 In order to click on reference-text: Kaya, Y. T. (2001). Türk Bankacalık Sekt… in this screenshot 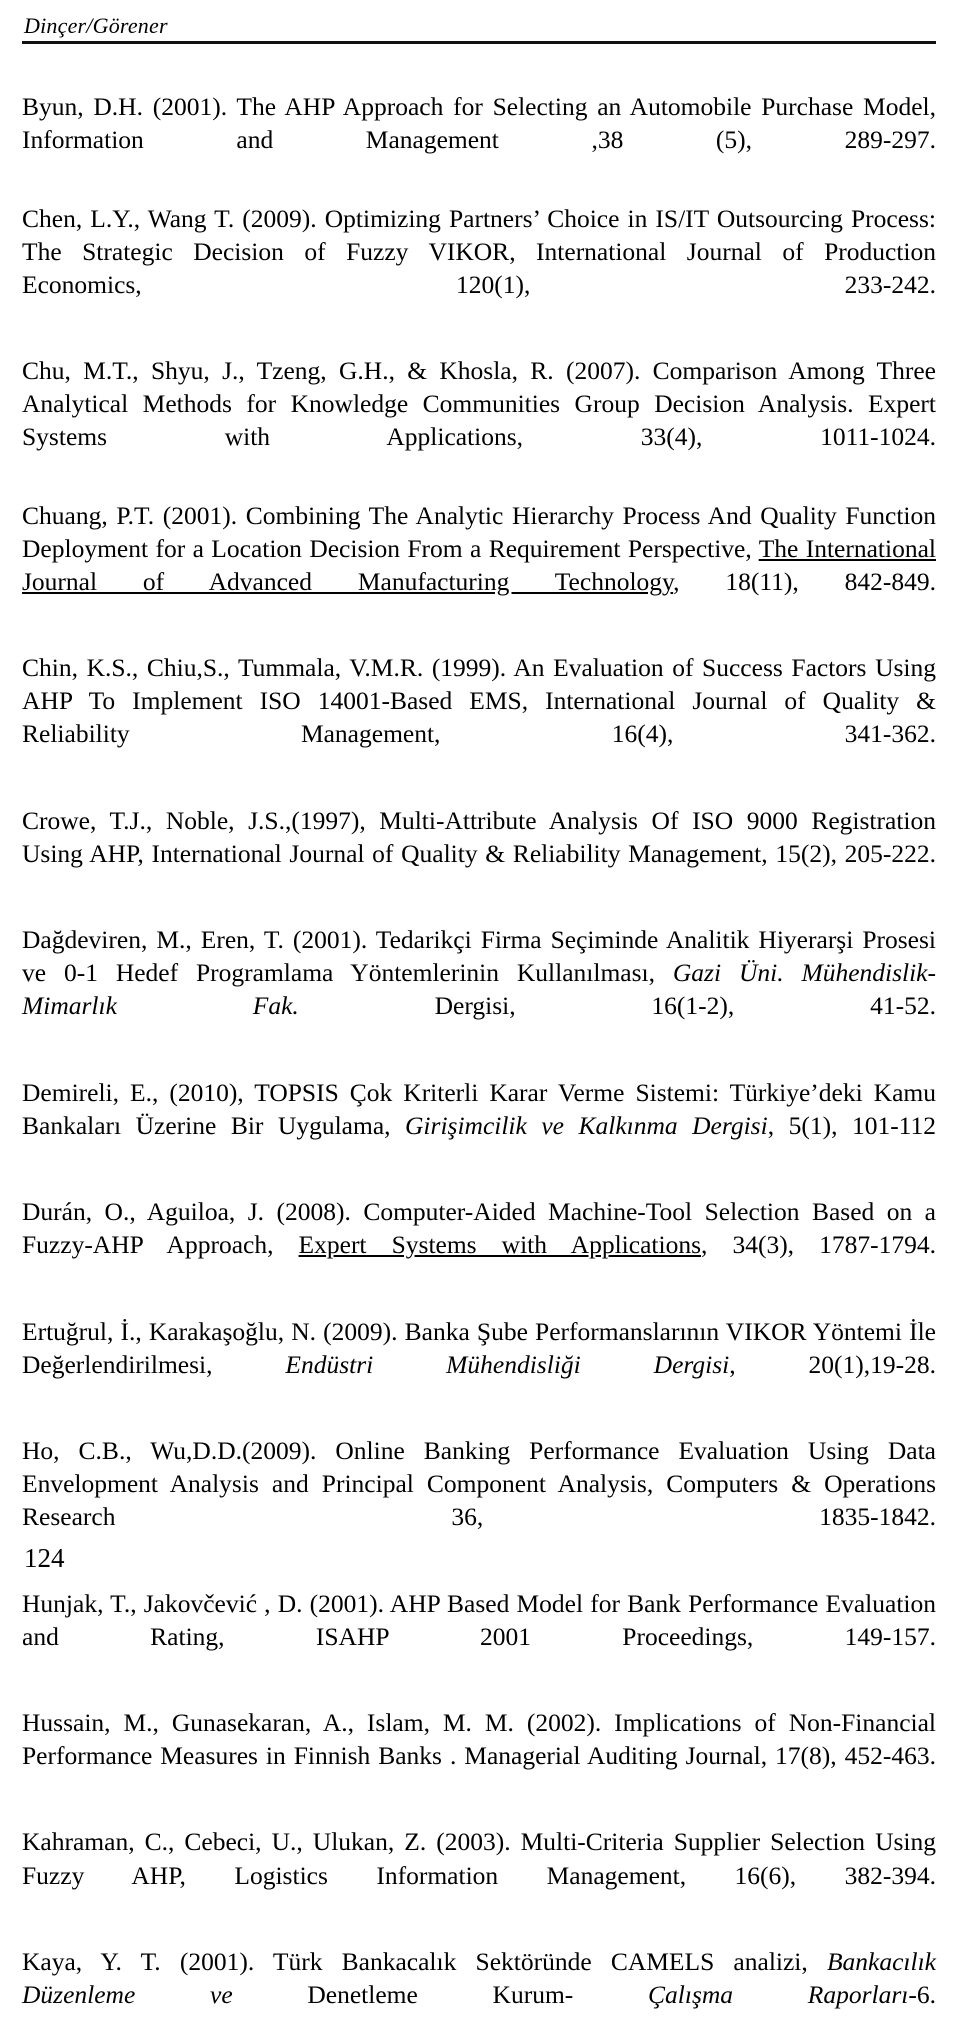, I will do `click(424, 1961)`.